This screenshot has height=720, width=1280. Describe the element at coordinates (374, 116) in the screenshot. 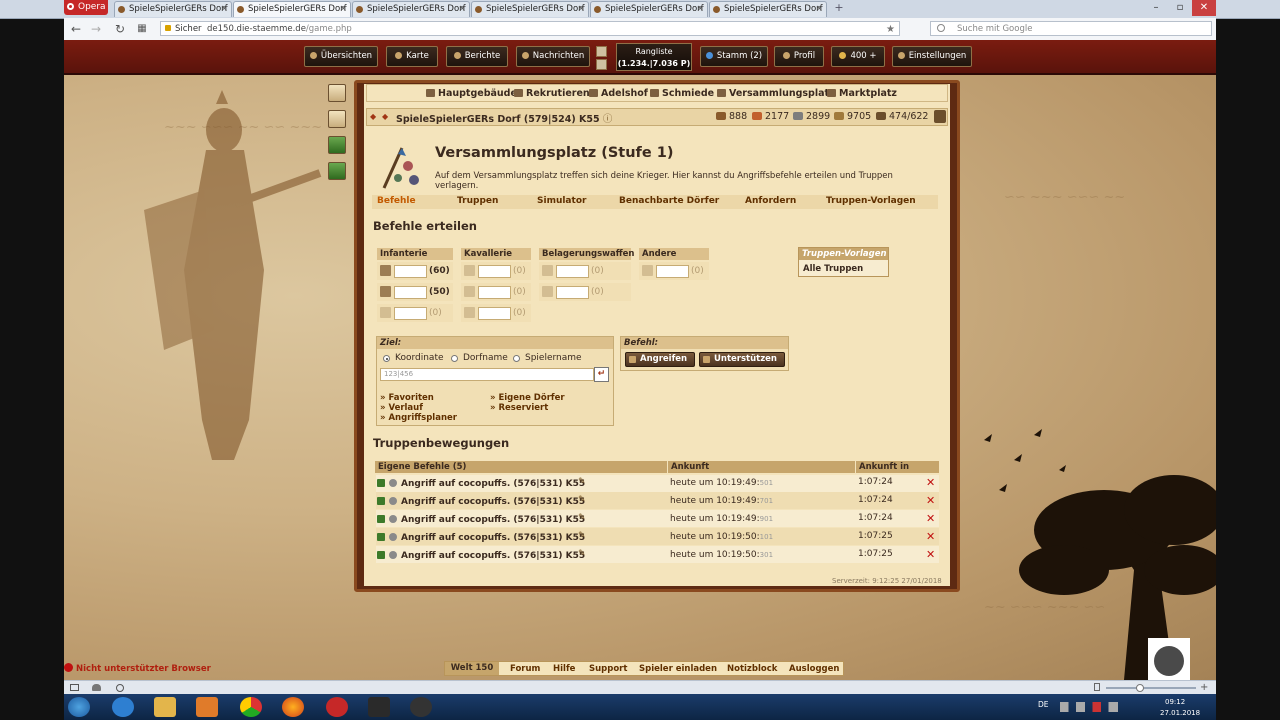

I see `previous-village-arrow-icon: ◆` at that location.